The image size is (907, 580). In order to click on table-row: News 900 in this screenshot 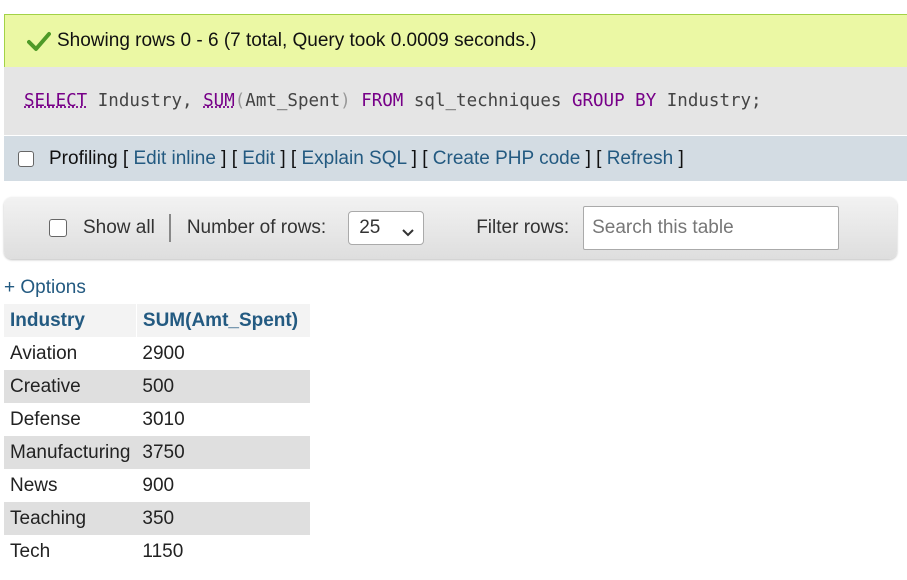, I will do `click(157, 485)`.